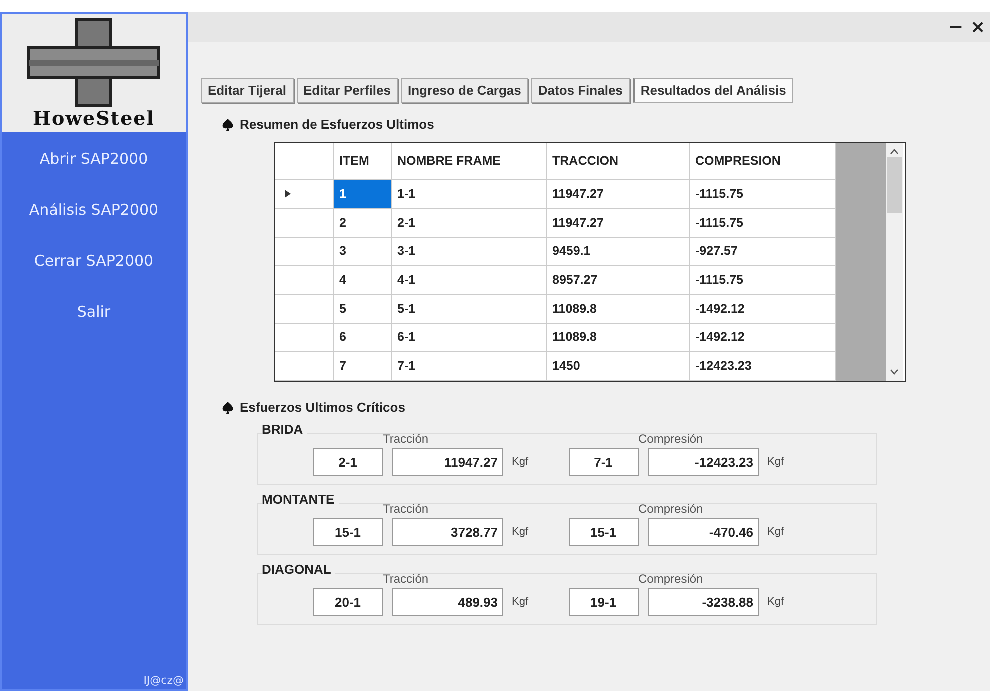  Describe the element at coordinates (362, 309) in the screenshot. I see `table-cell: 5` at that location.